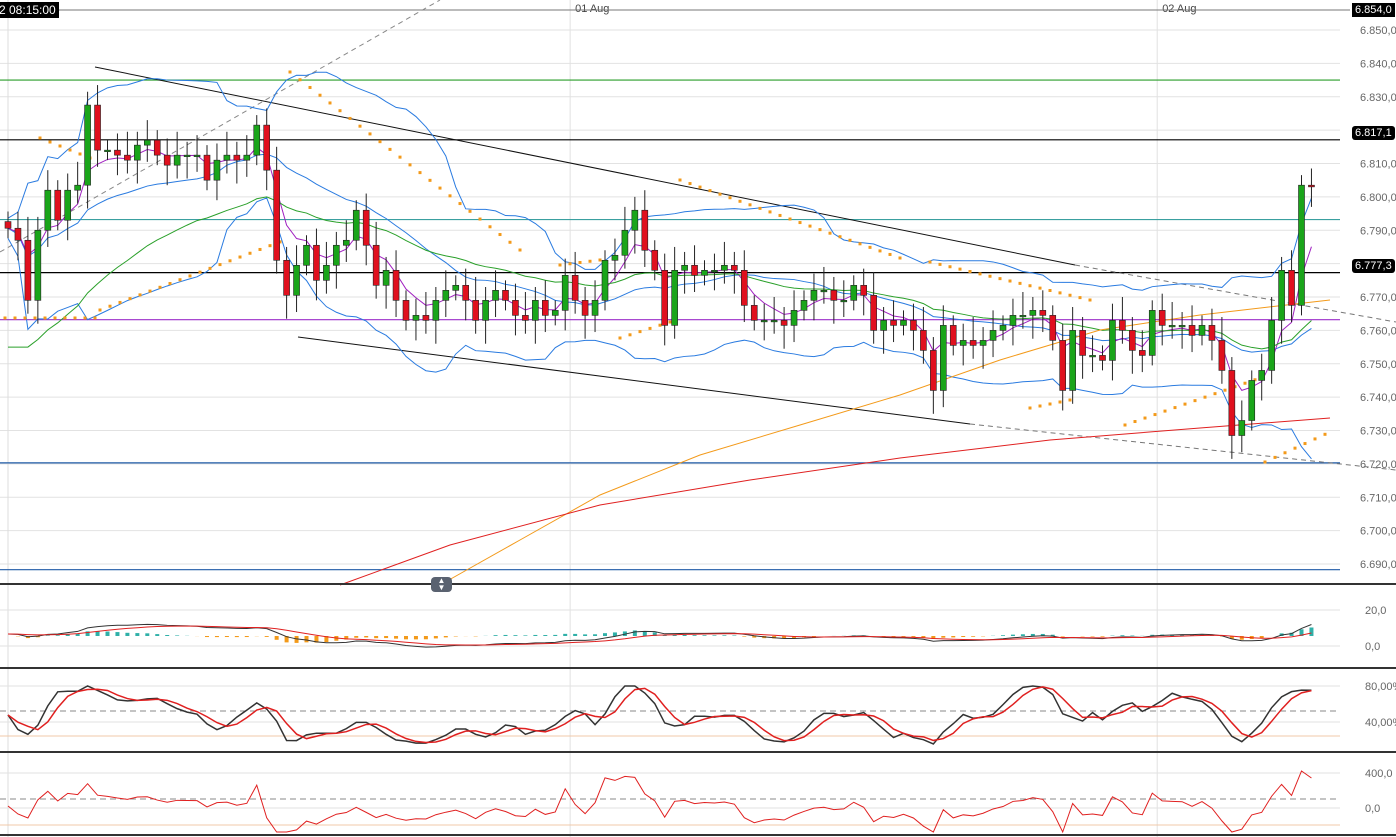  Describe the element at coordinates (1235, 293) in the screenshot. I see `trend-line-upper-extension` at that location.